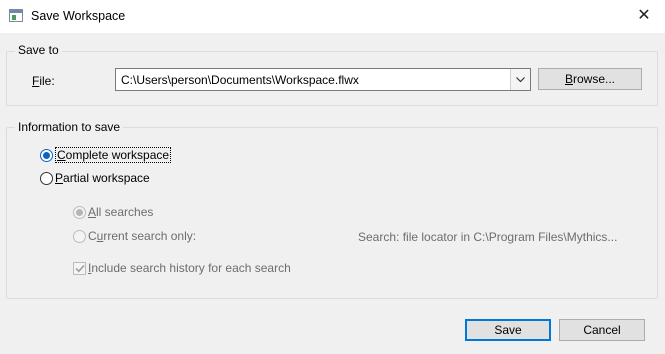 The height and width of the screenshot is (354, 665). Describe the element at coordinates (332, 16) in the screenshot. I see `title-bar: Save Workspace ✕` at that location.